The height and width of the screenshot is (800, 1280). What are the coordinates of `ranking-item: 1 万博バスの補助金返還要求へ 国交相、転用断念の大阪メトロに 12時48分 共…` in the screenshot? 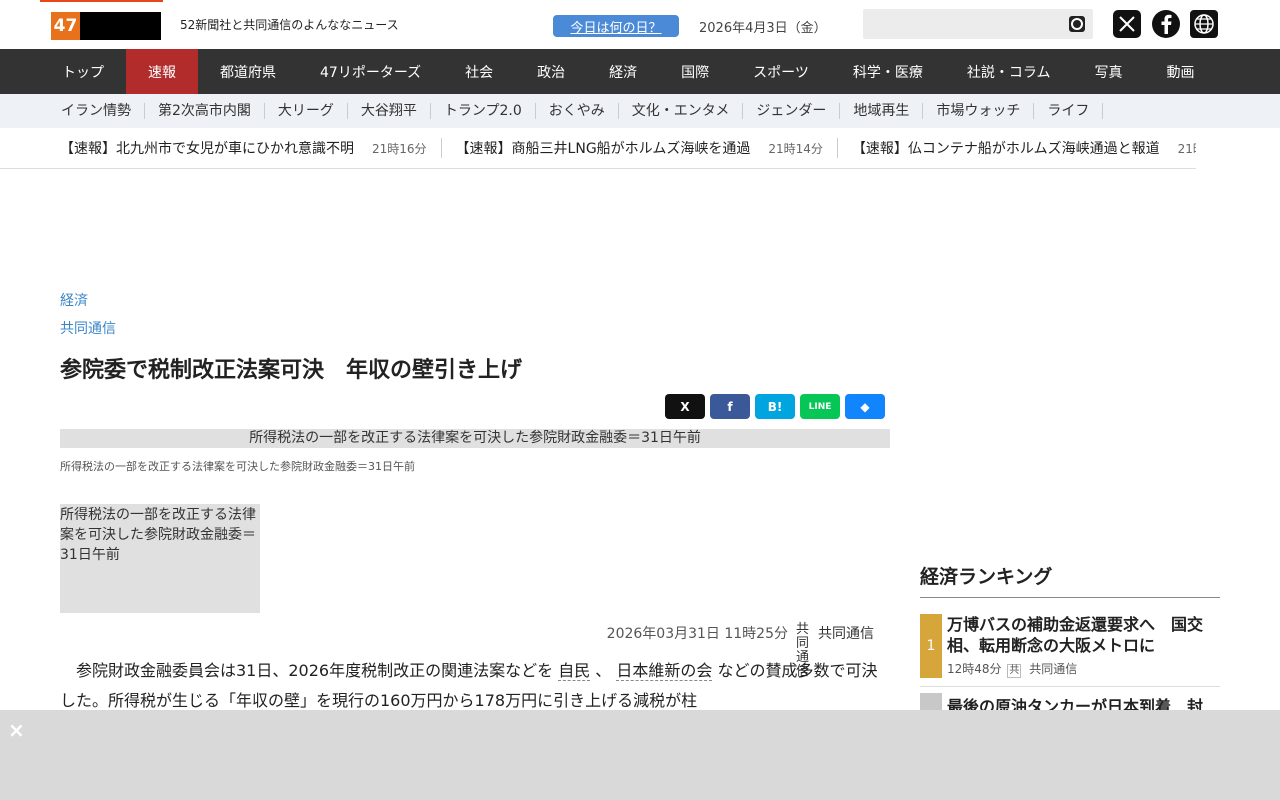 It's located at (1070, 646).